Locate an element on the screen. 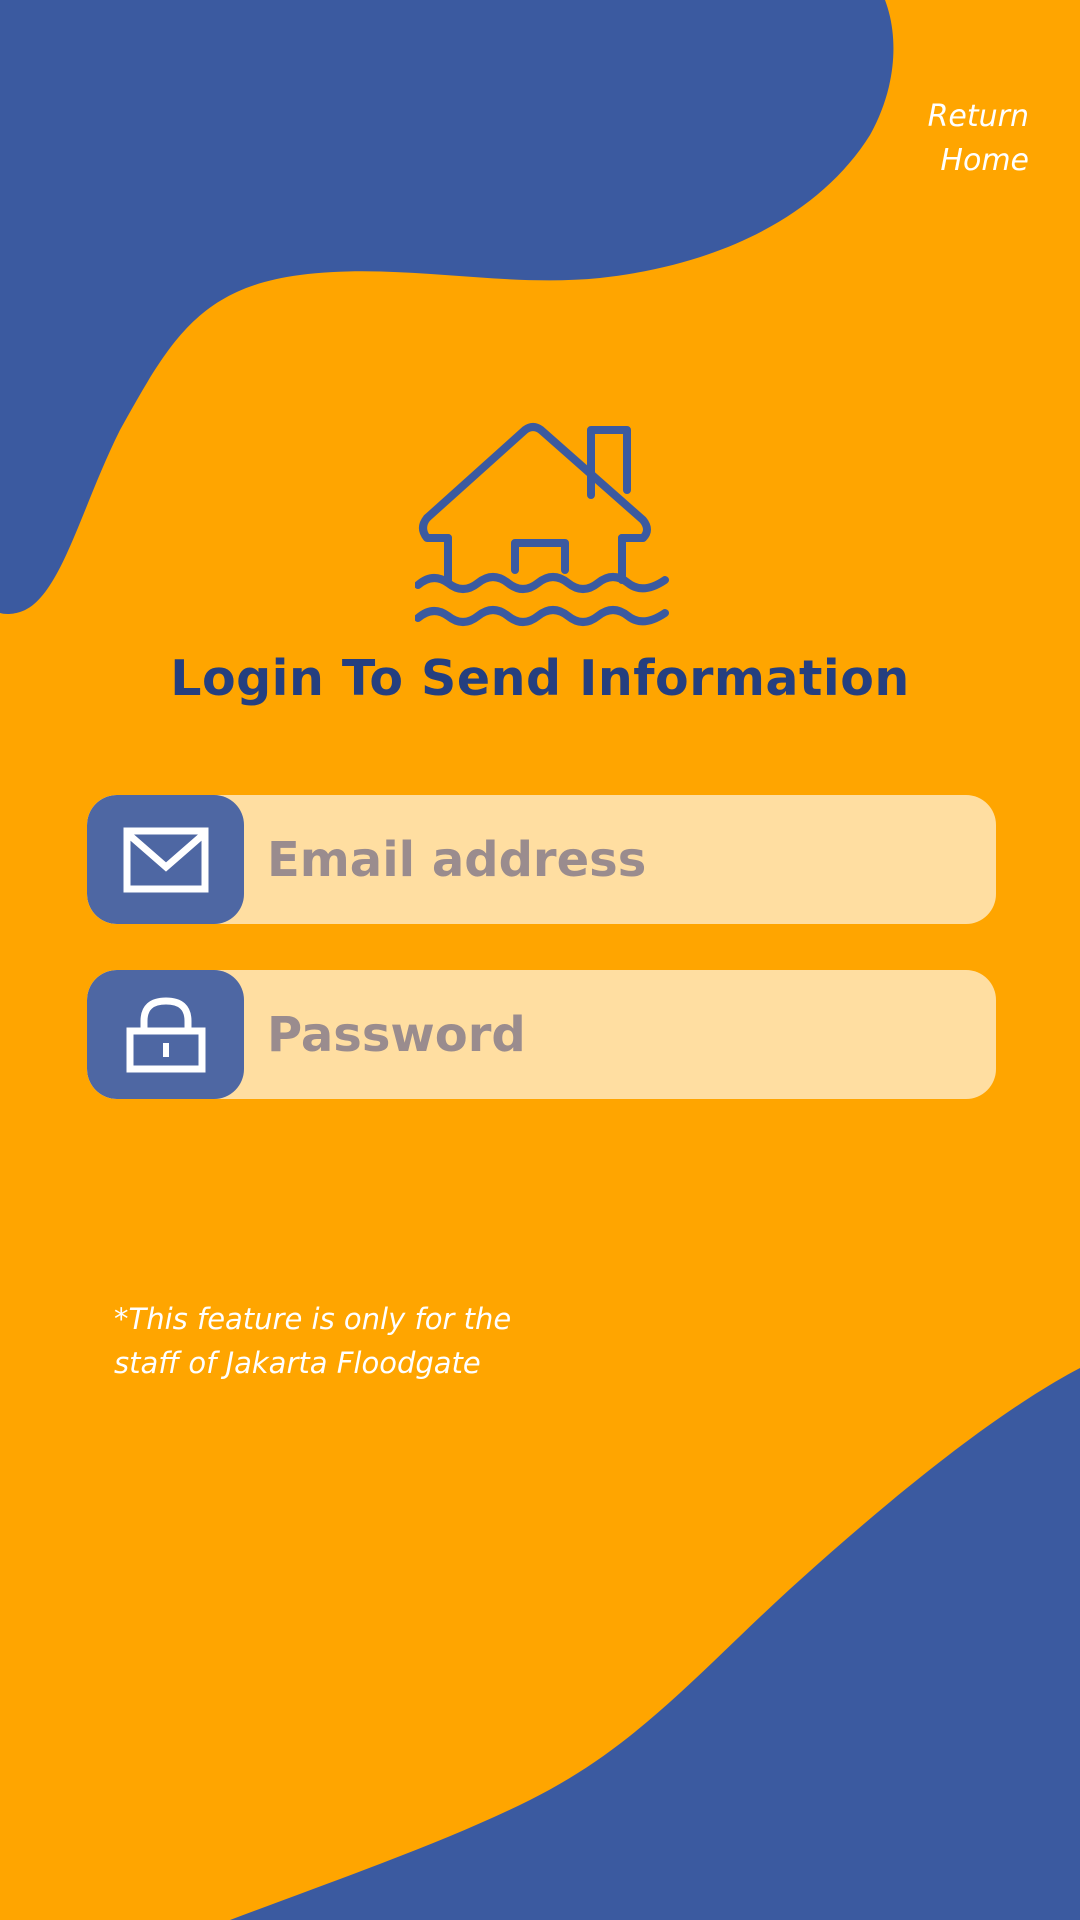  lock-icon is located at coordinates (165, 1034).